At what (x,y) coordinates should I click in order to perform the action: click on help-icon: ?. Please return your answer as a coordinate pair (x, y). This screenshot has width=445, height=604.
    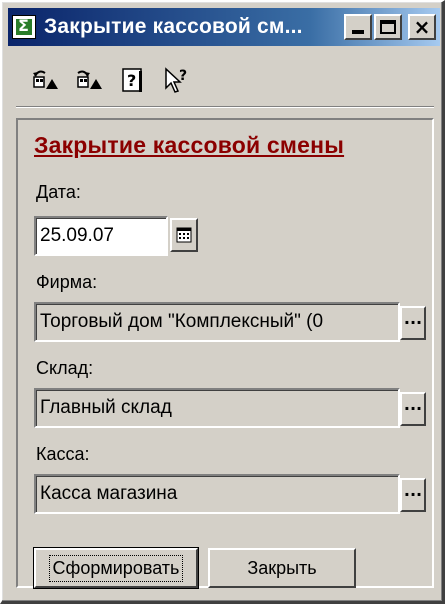
    Looking at the image, I should click on (132, 80).